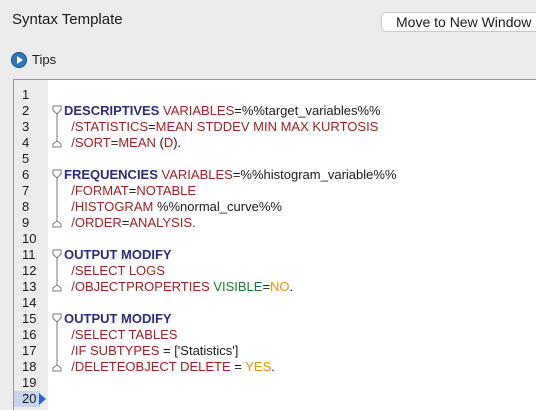 The image size is (536, 410). I want to click on syntax-token: VISIBLE, so click(238, 286).